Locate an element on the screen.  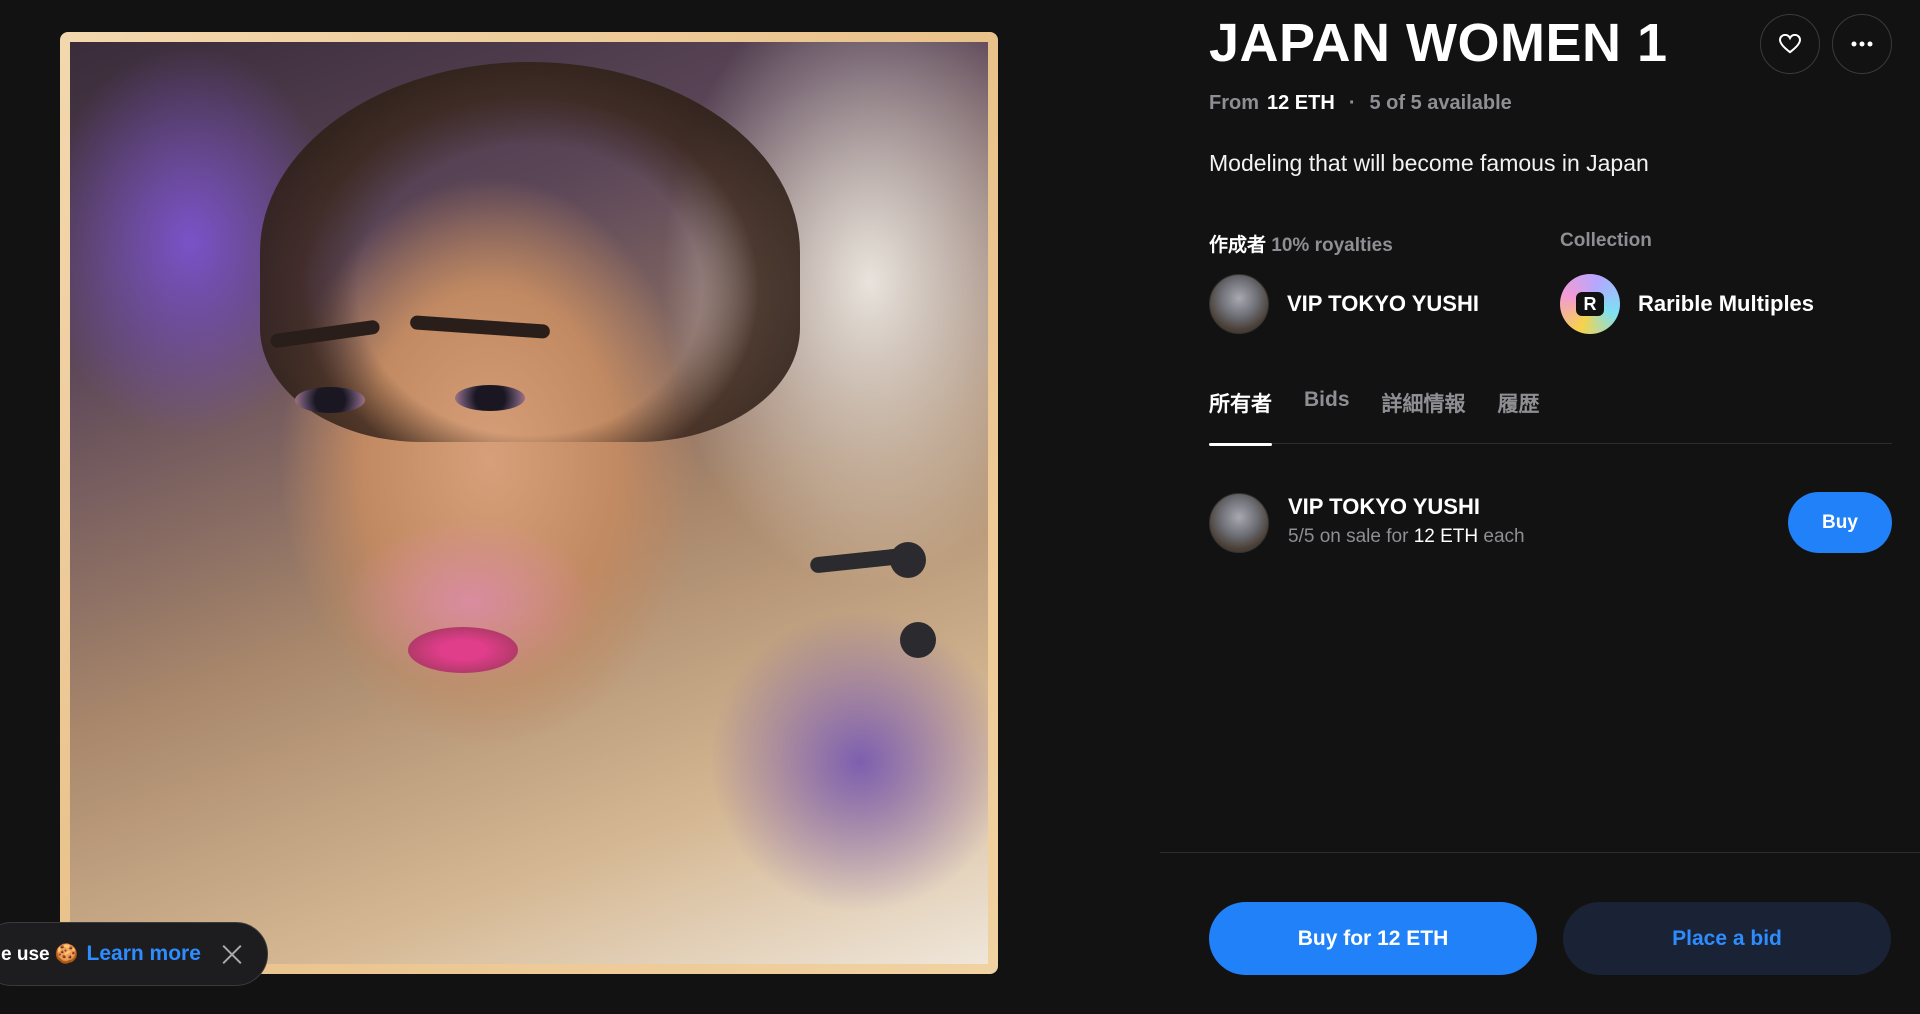
royalties-label: 10% royalties is located at coordinates (1332, 245).